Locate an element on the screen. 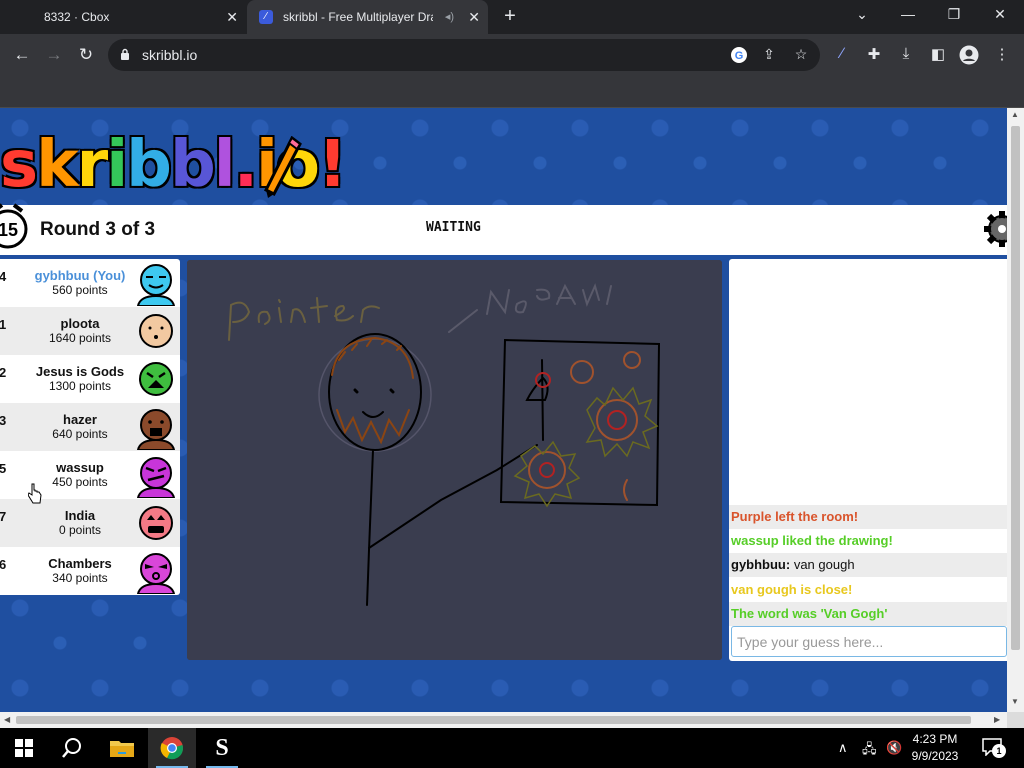 This screenshot has height=768, width=1024. svg-text: G is located at coordinates (739, 56).